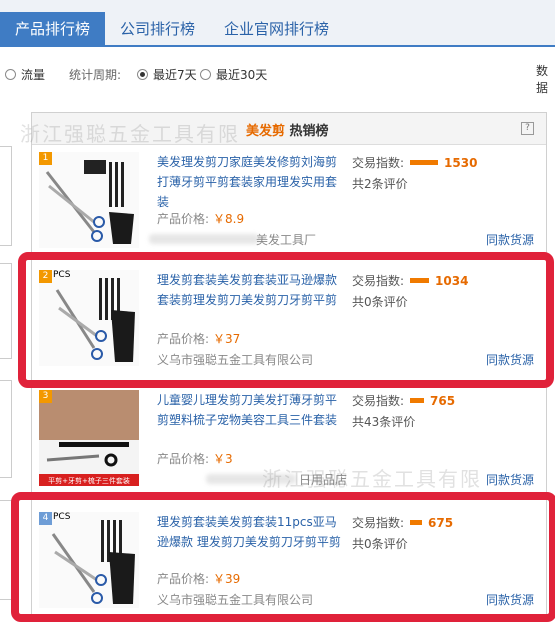  What do you see at coordinates (542, 79) in the screenshot?
I see `data-label-cut: 数据` at bounding box center [542, 79].